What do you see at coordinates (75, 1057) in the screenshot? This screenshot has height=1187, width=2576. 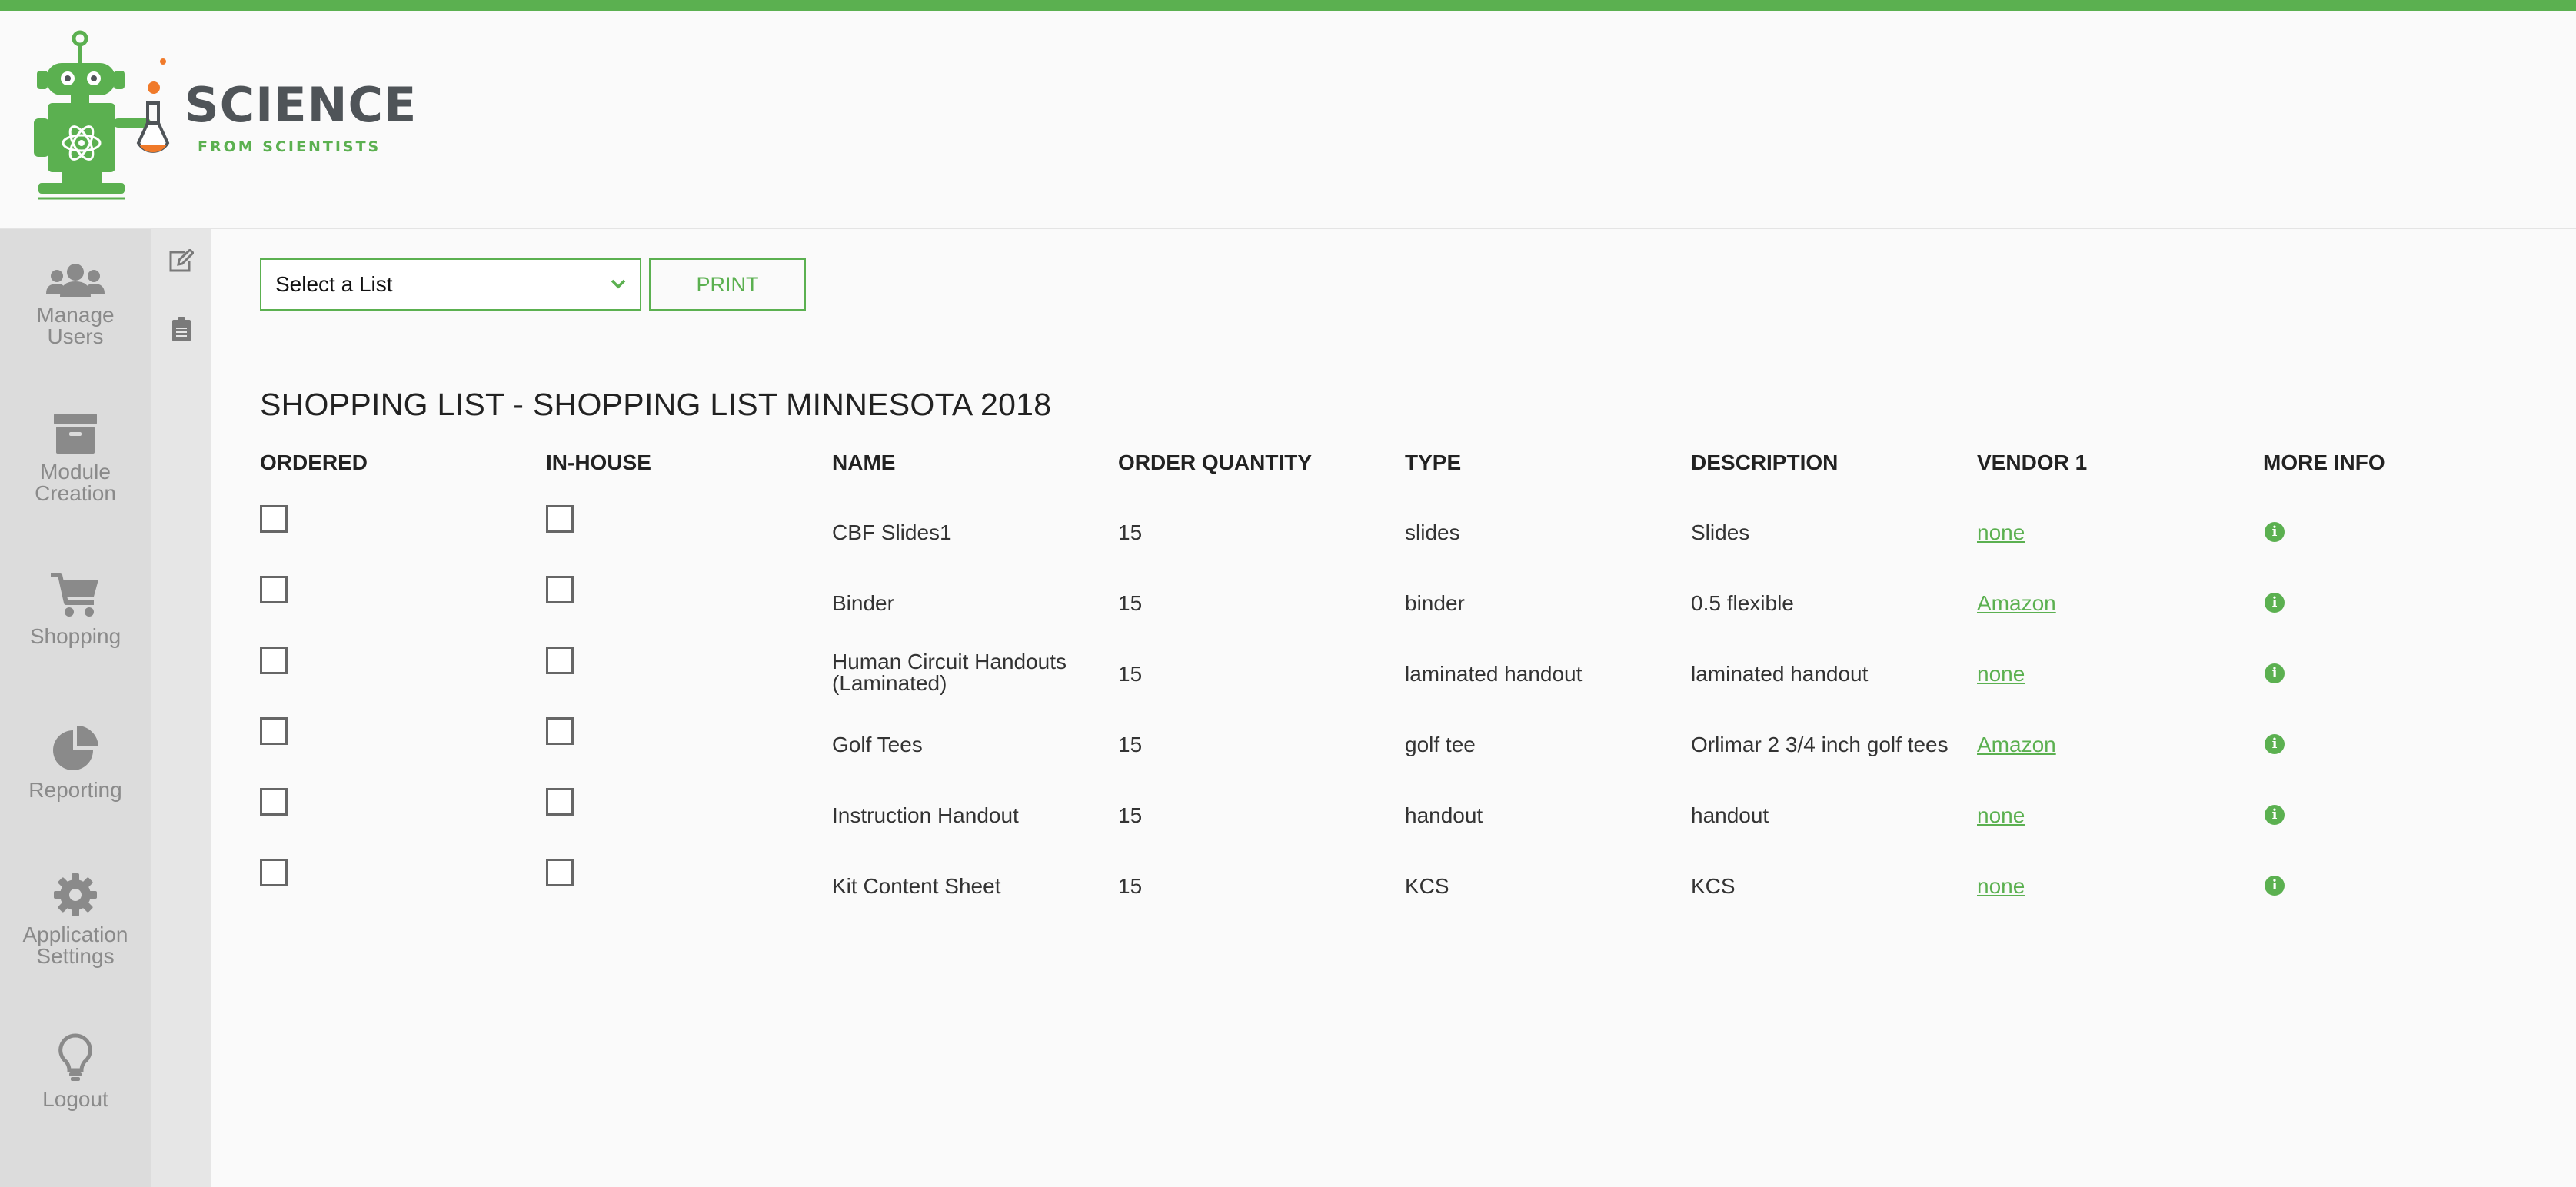 I see `lightbulb-icon` at bounding box center [75, 1057].